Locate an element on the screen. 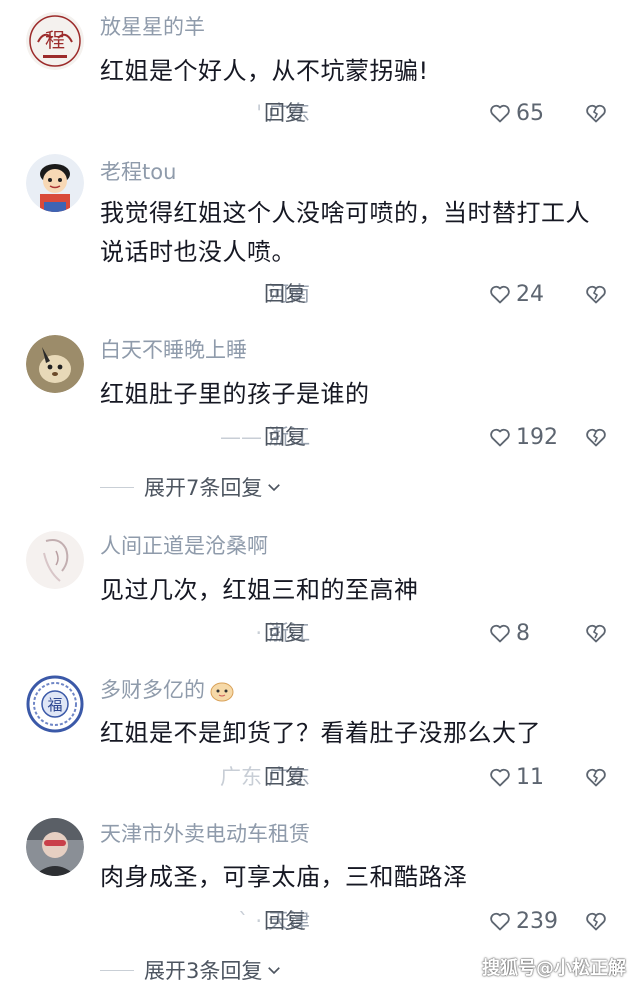  cartoon-boy-avatar-icon is located at coordinates (55, 183).